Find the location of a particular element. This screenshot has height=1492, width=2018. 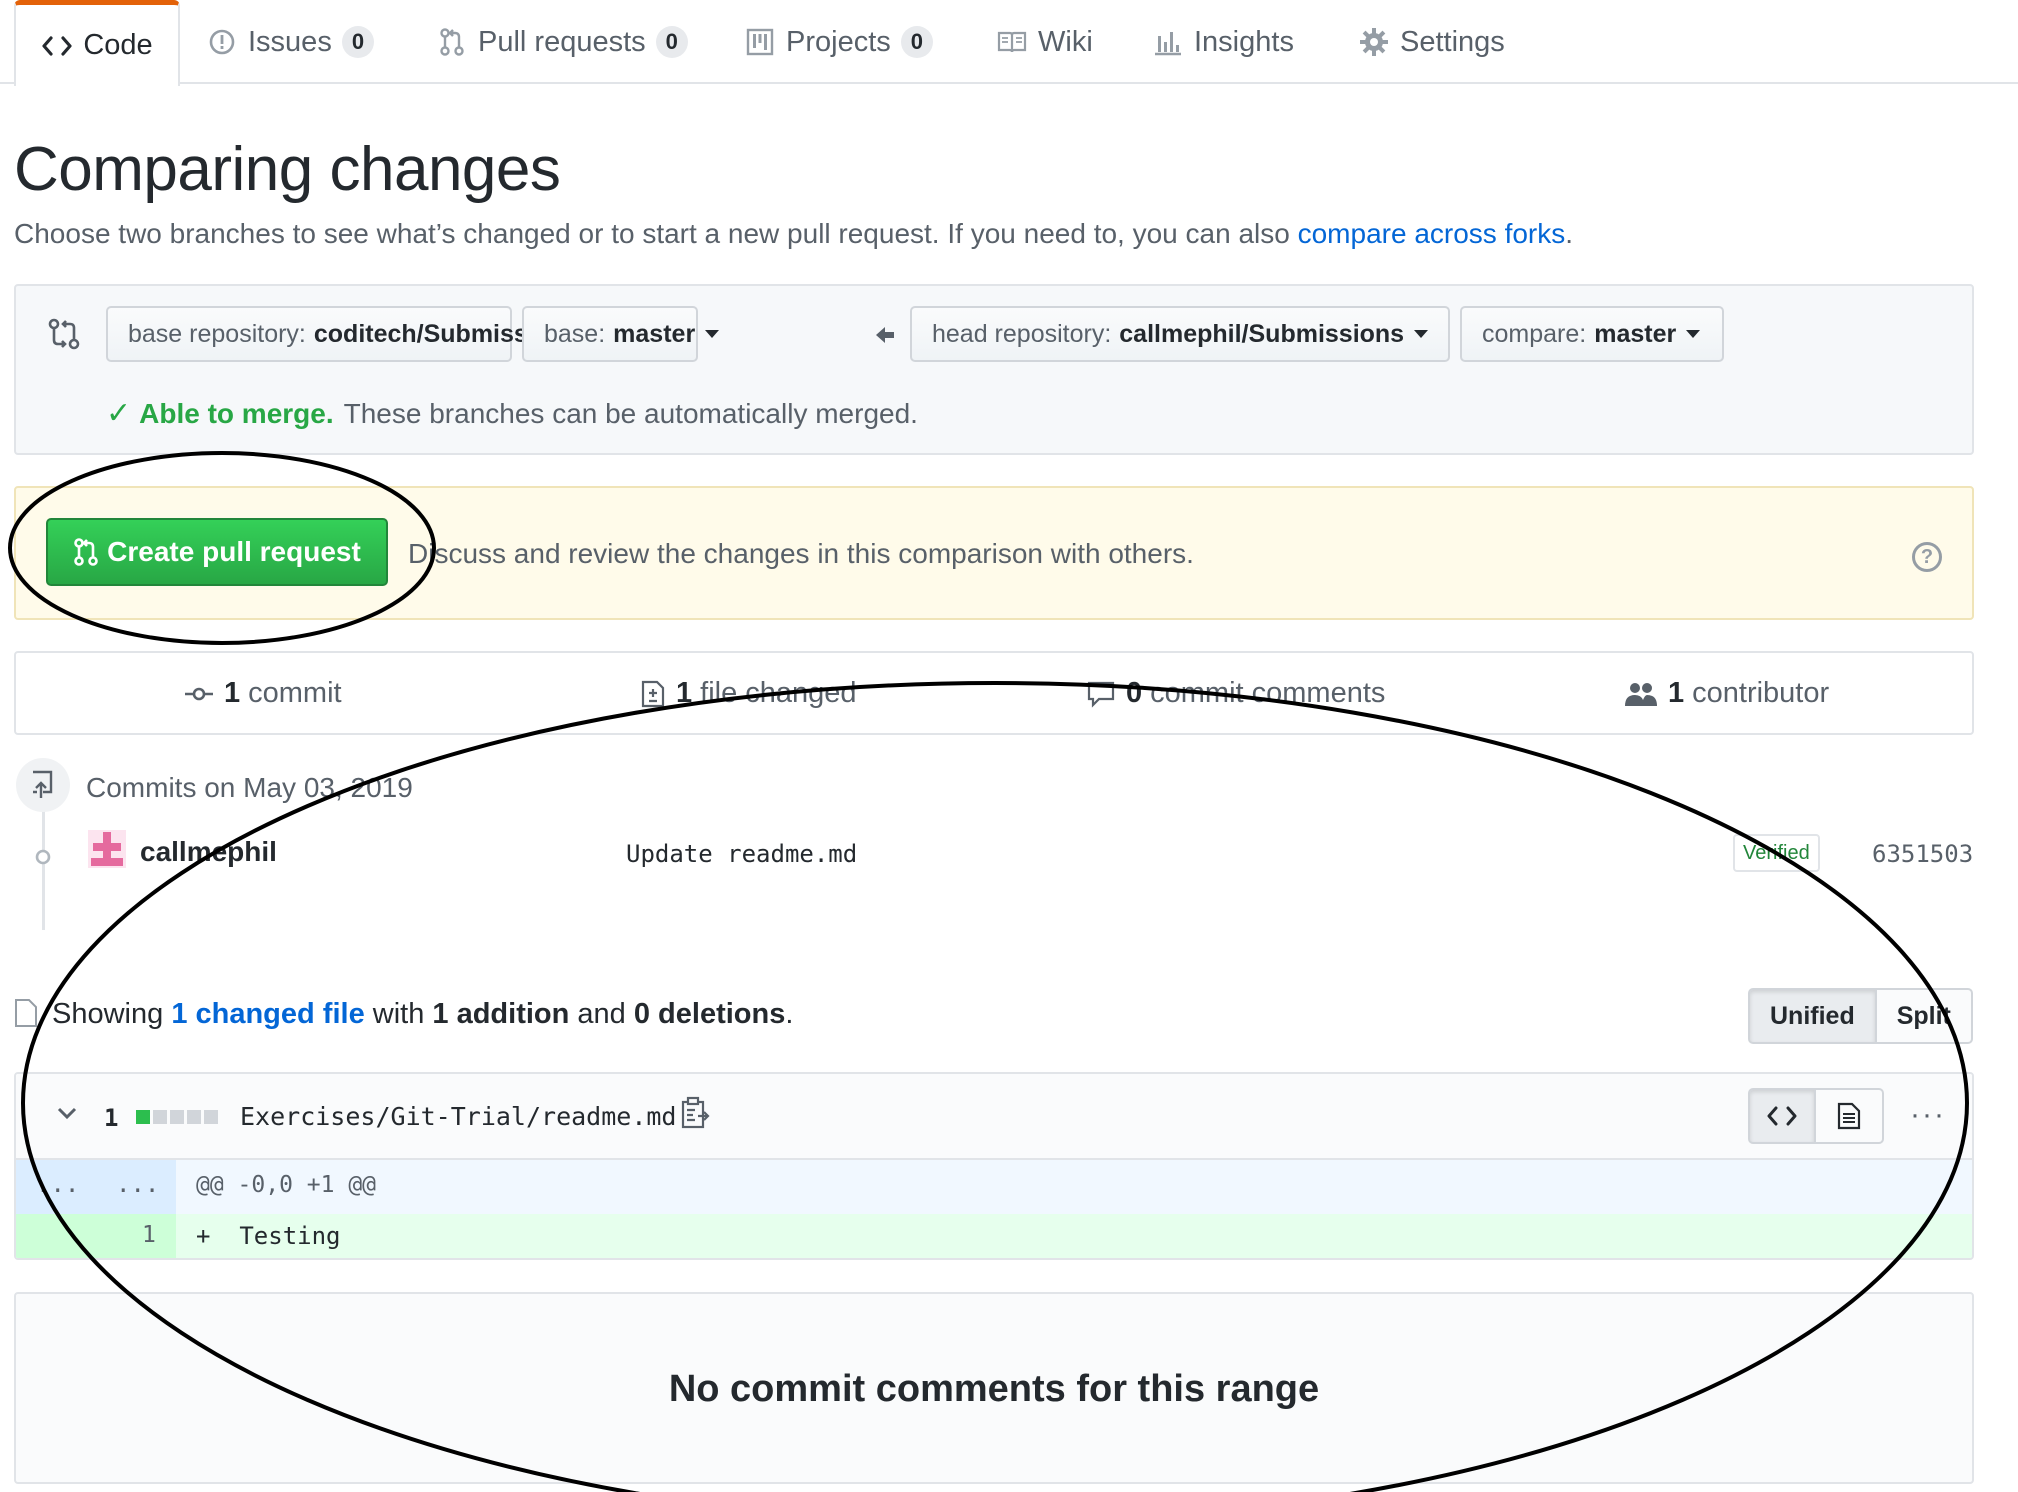

file-text-icon is located at coordinates (1849, 1116).